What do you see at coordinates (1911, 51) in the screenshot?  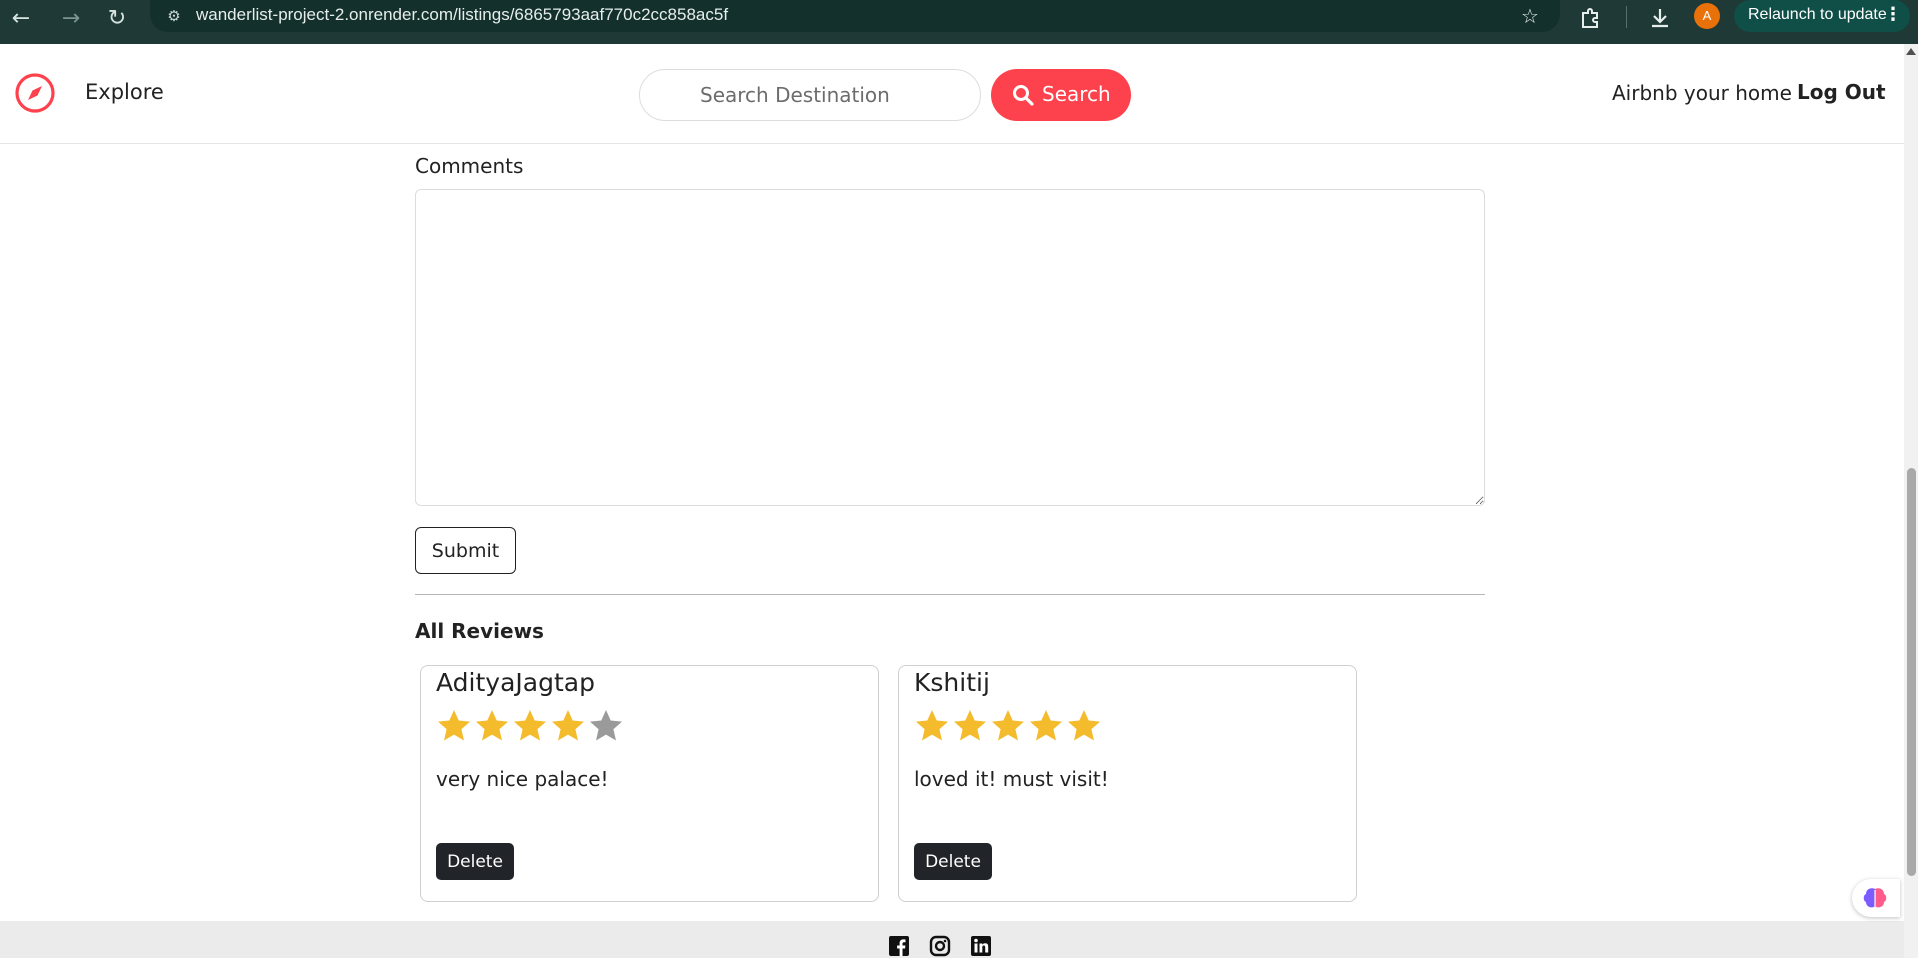 I see `scroll-up-arrow-icon` at bounding box center [1911, 51].